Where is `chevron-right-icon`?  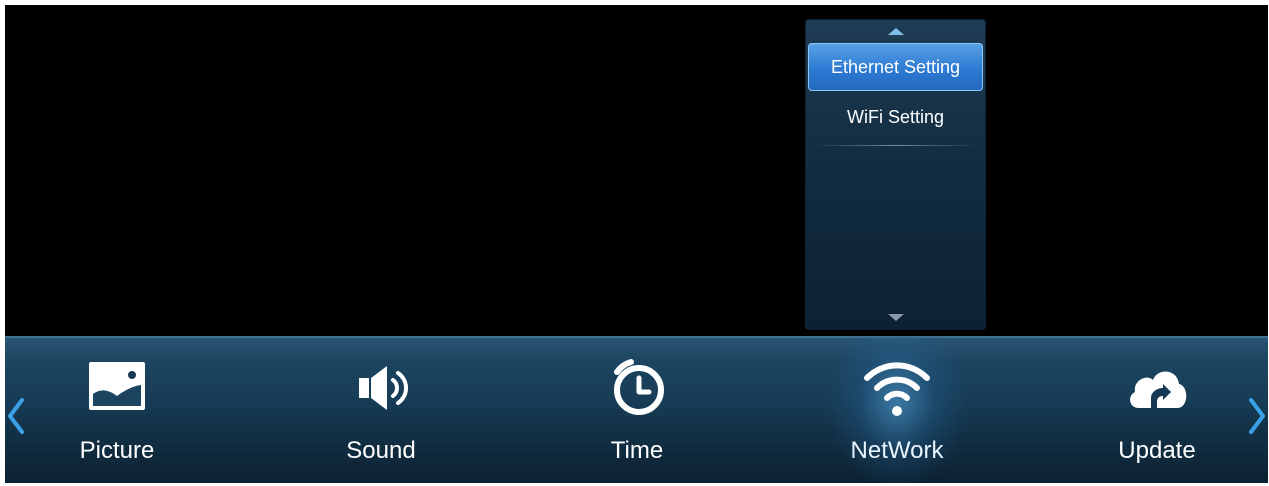
chevron-right-icon is located at coordinates (1257, 416).